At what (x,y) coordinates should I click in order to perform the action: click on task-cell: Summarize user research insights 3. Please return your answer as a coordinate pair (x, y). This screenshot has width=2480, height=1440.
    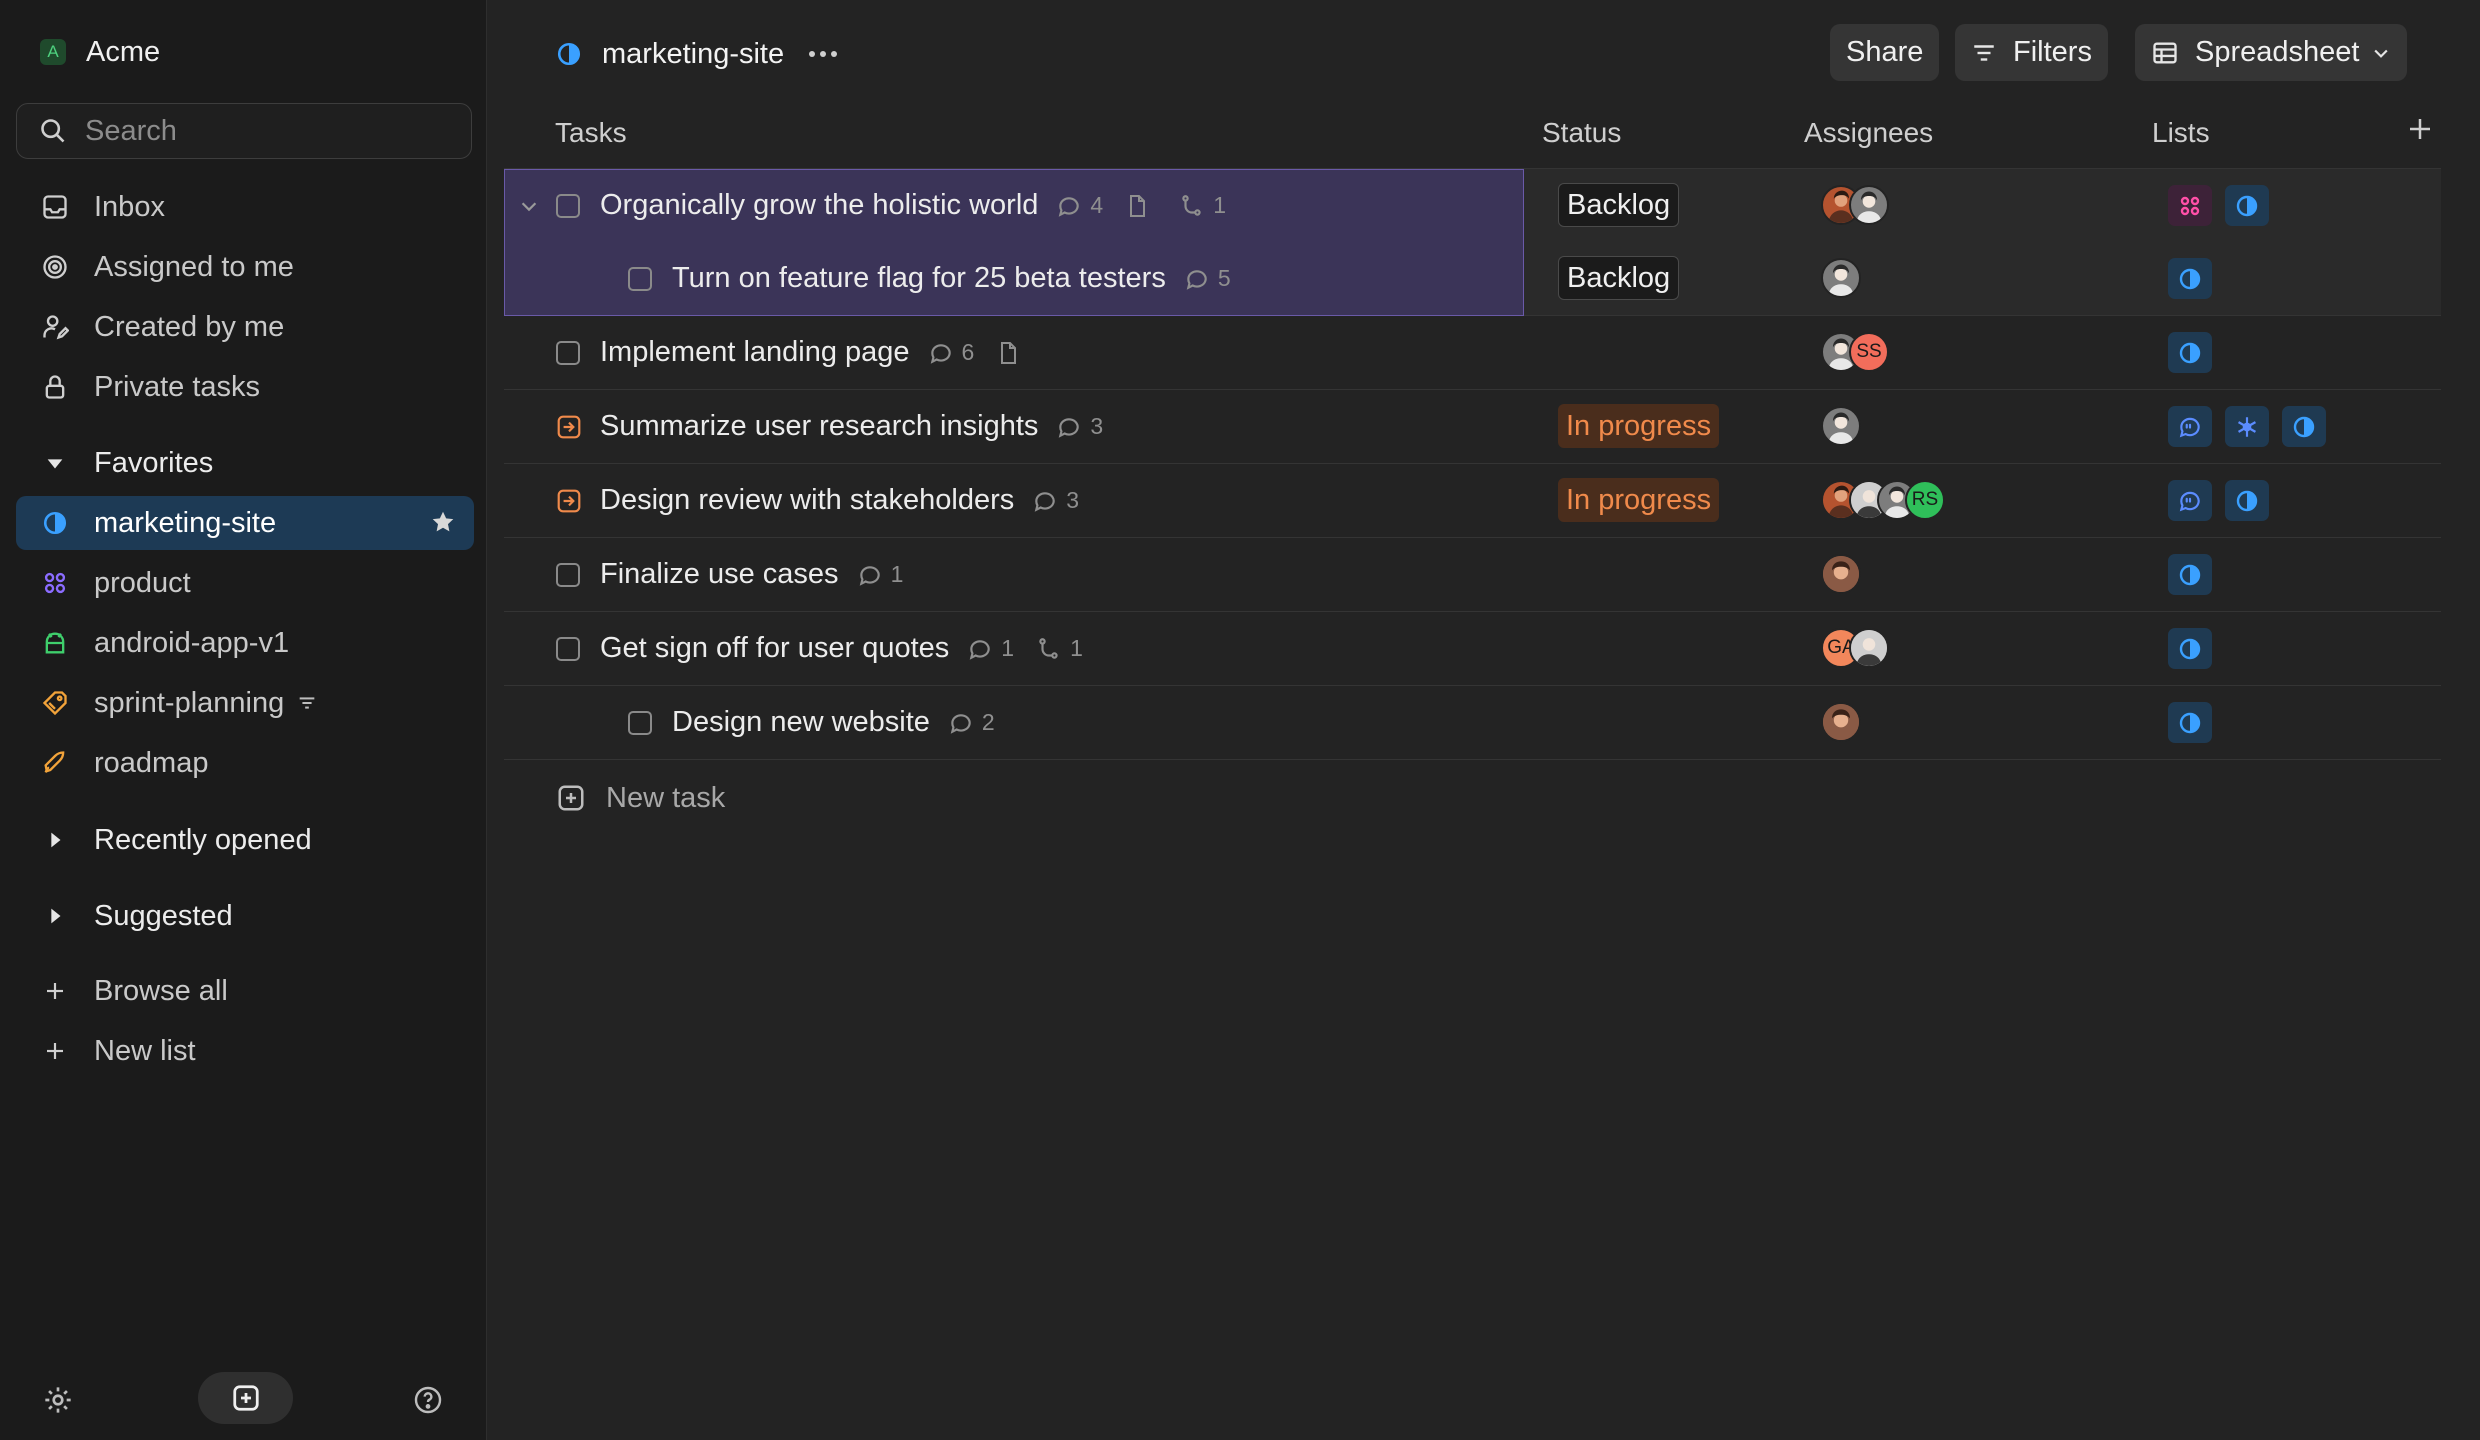
    Looking at the image, I should click on (840, 426).